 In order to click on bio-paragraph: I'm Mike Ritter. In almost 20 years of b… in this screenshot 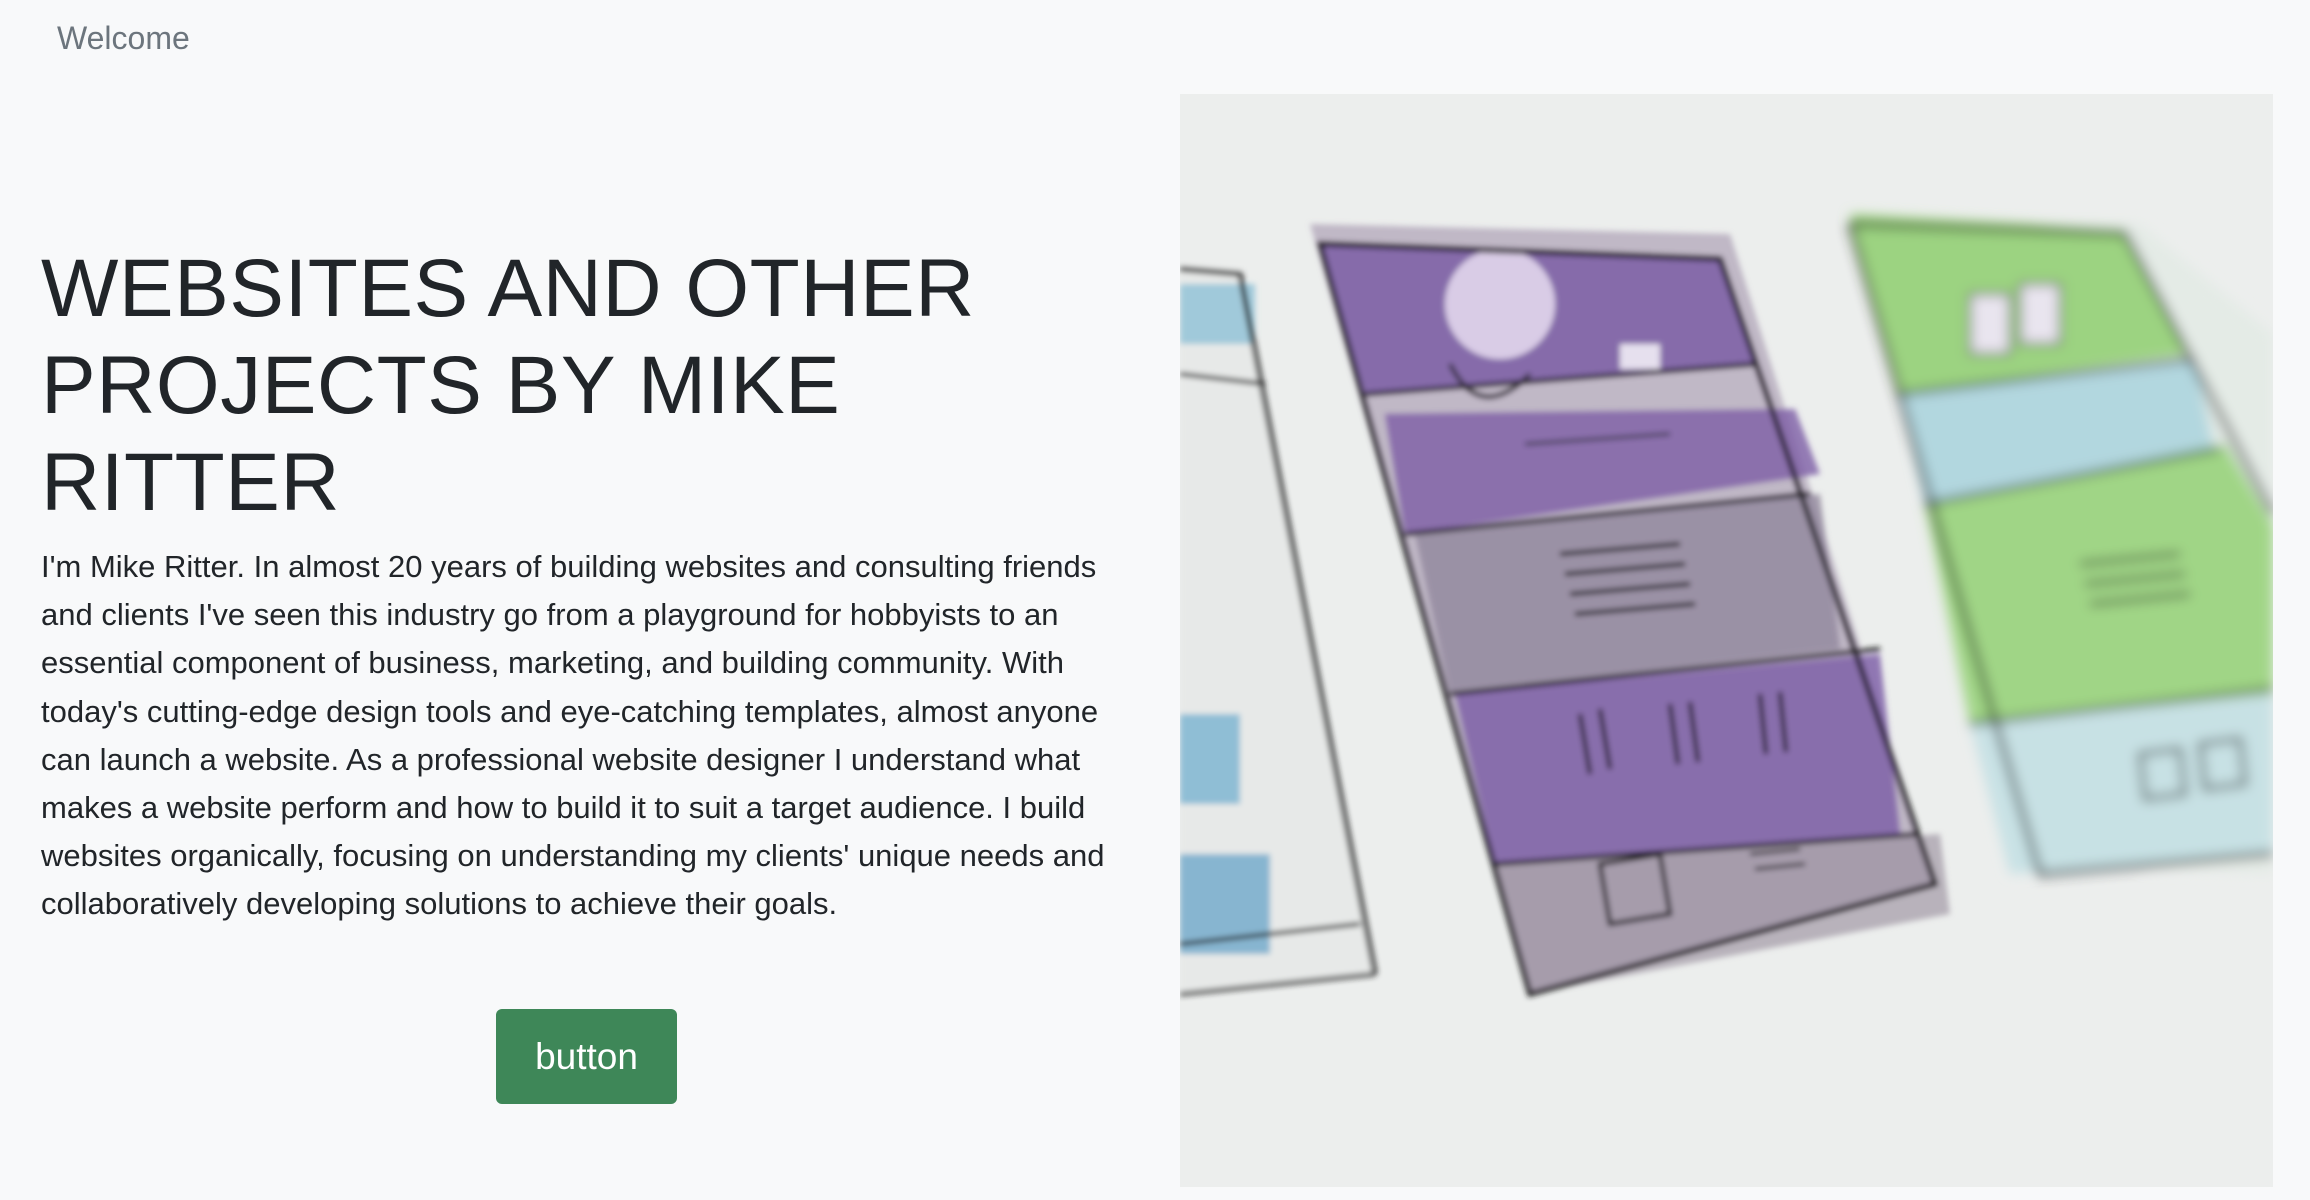, I will do `click(573, 735)`.